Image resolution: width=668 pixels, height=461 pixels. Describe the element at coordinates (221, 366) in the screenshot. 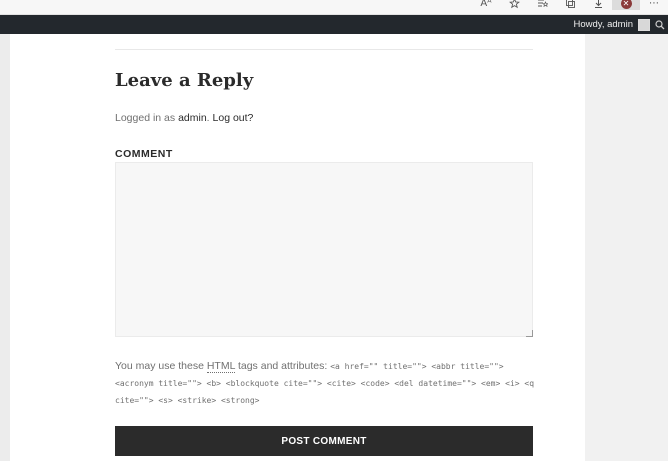

I see `html-abbr: HTML` at that location.